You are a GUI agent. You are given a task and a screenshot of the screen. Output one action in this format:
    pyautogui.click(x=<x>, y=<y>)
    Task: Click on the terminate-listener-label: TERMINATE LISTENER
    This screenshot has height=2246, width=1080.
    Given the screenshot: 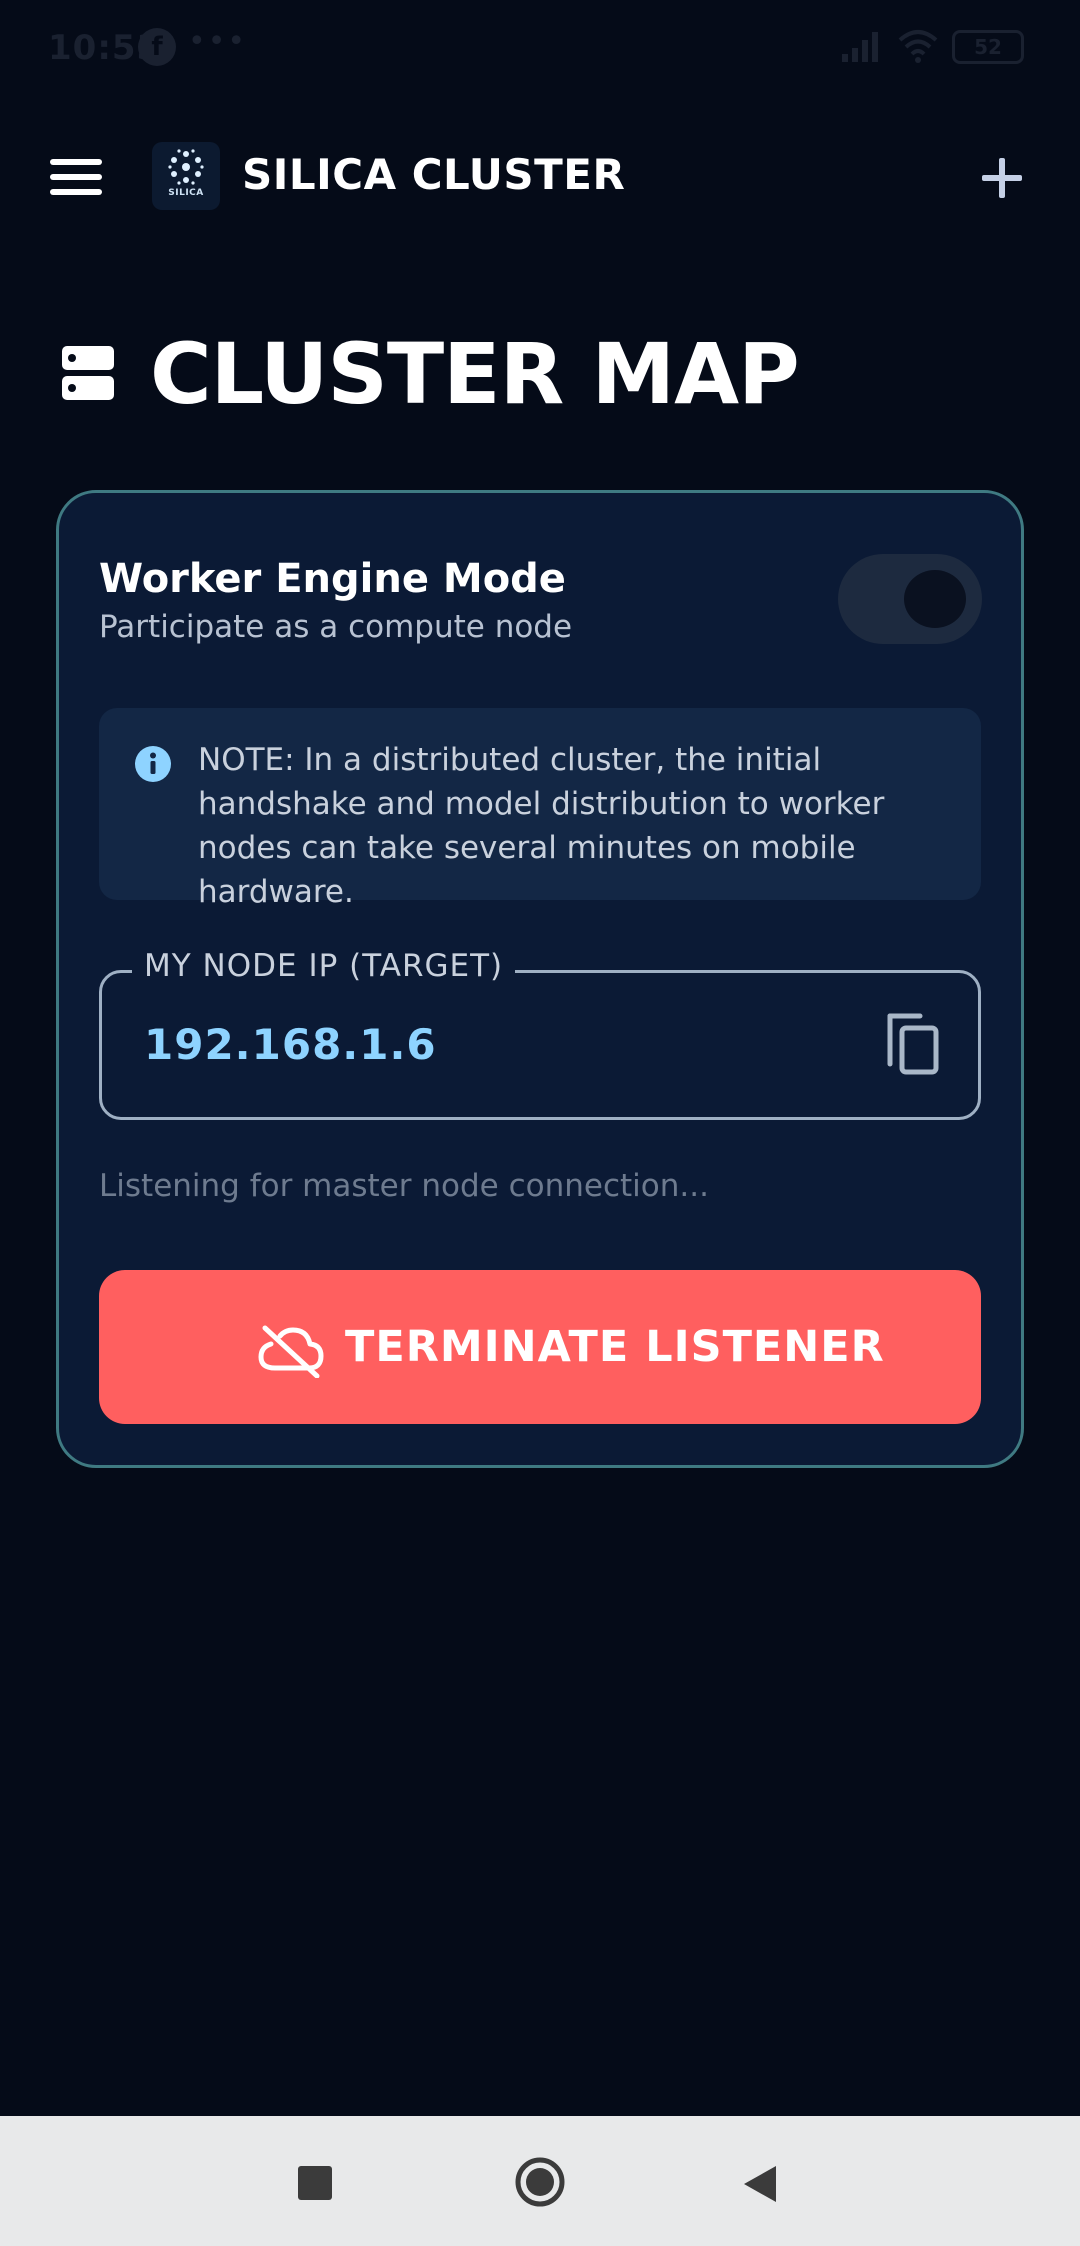 What is the action you would take?
    pyautogui.click(x=615, y=1347)
    